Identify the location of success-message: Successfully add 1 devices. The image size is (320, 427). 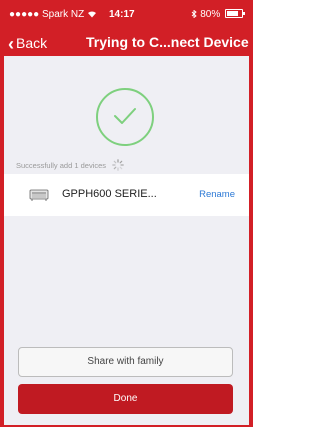
(70, 166).